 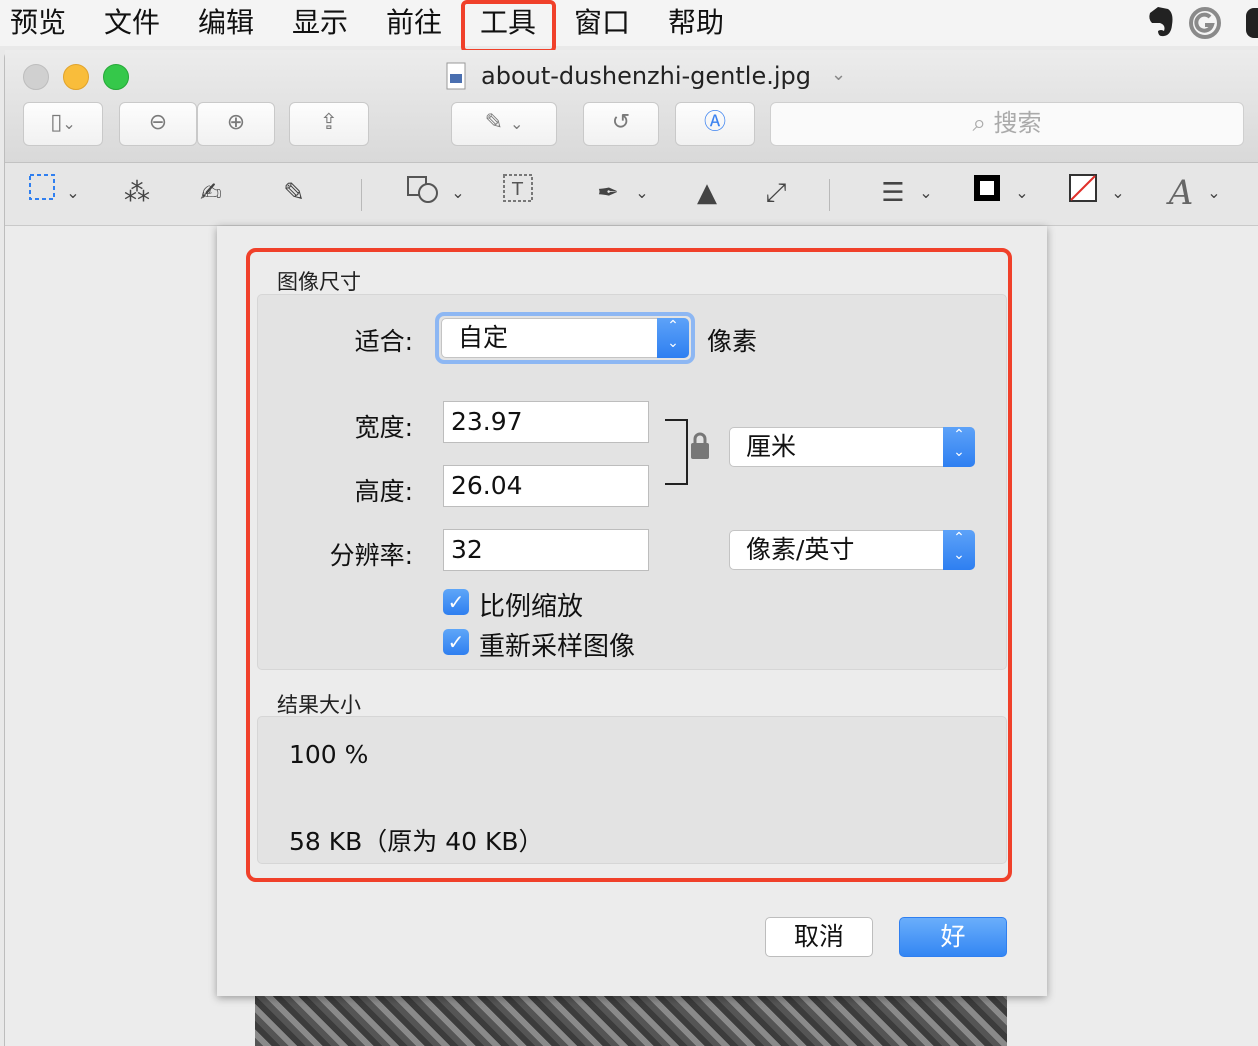 What do you see at coordinates (819, 937) in the screenshot?
I see `cancel-button: 取消` at bounding box center [819, 937].